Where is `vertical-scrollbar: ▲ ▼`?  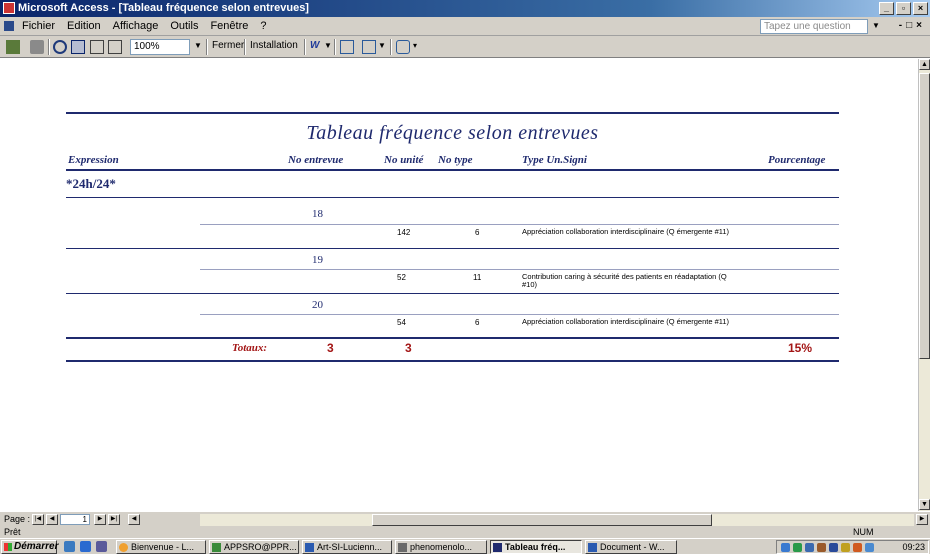 vertical-scrollbar: ▲ ▼ is located at coordinates (924, 285).